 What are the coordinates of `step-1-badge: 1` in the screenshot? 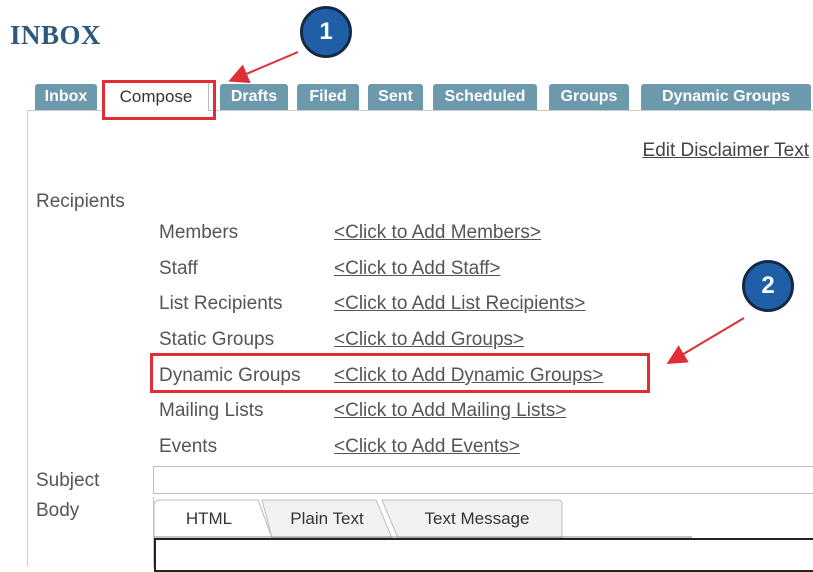 It's located at (326, 32).